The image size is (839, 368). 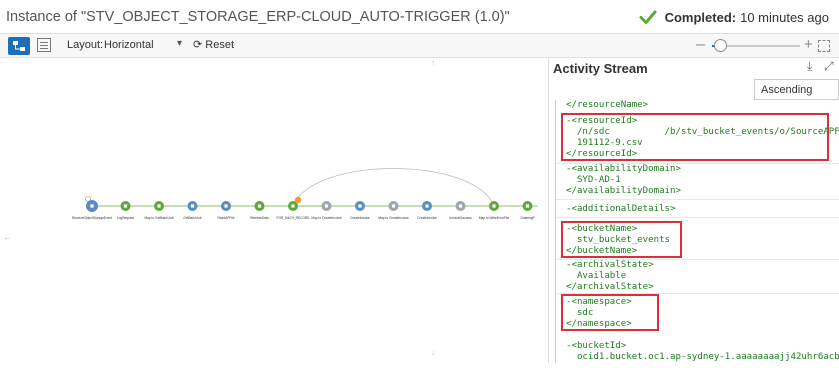 What do you see at coordinates (294, 218) in the screenshot?
I see `flow-node-label: FOR_EACH_RECORD` at bounding box center [294, 218].